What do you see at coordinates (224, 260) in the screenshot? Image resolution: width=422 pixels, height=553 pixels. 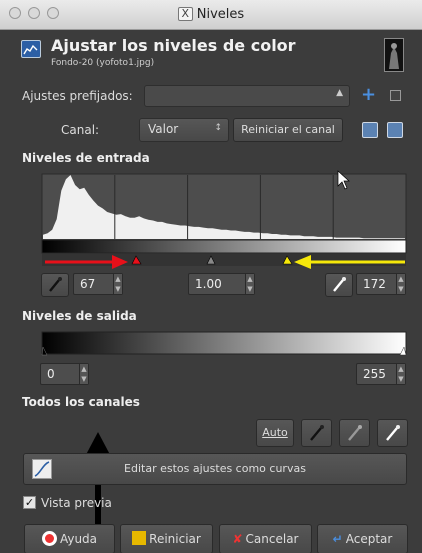 I see `input-slider-track` at bounding box center [224, 260].